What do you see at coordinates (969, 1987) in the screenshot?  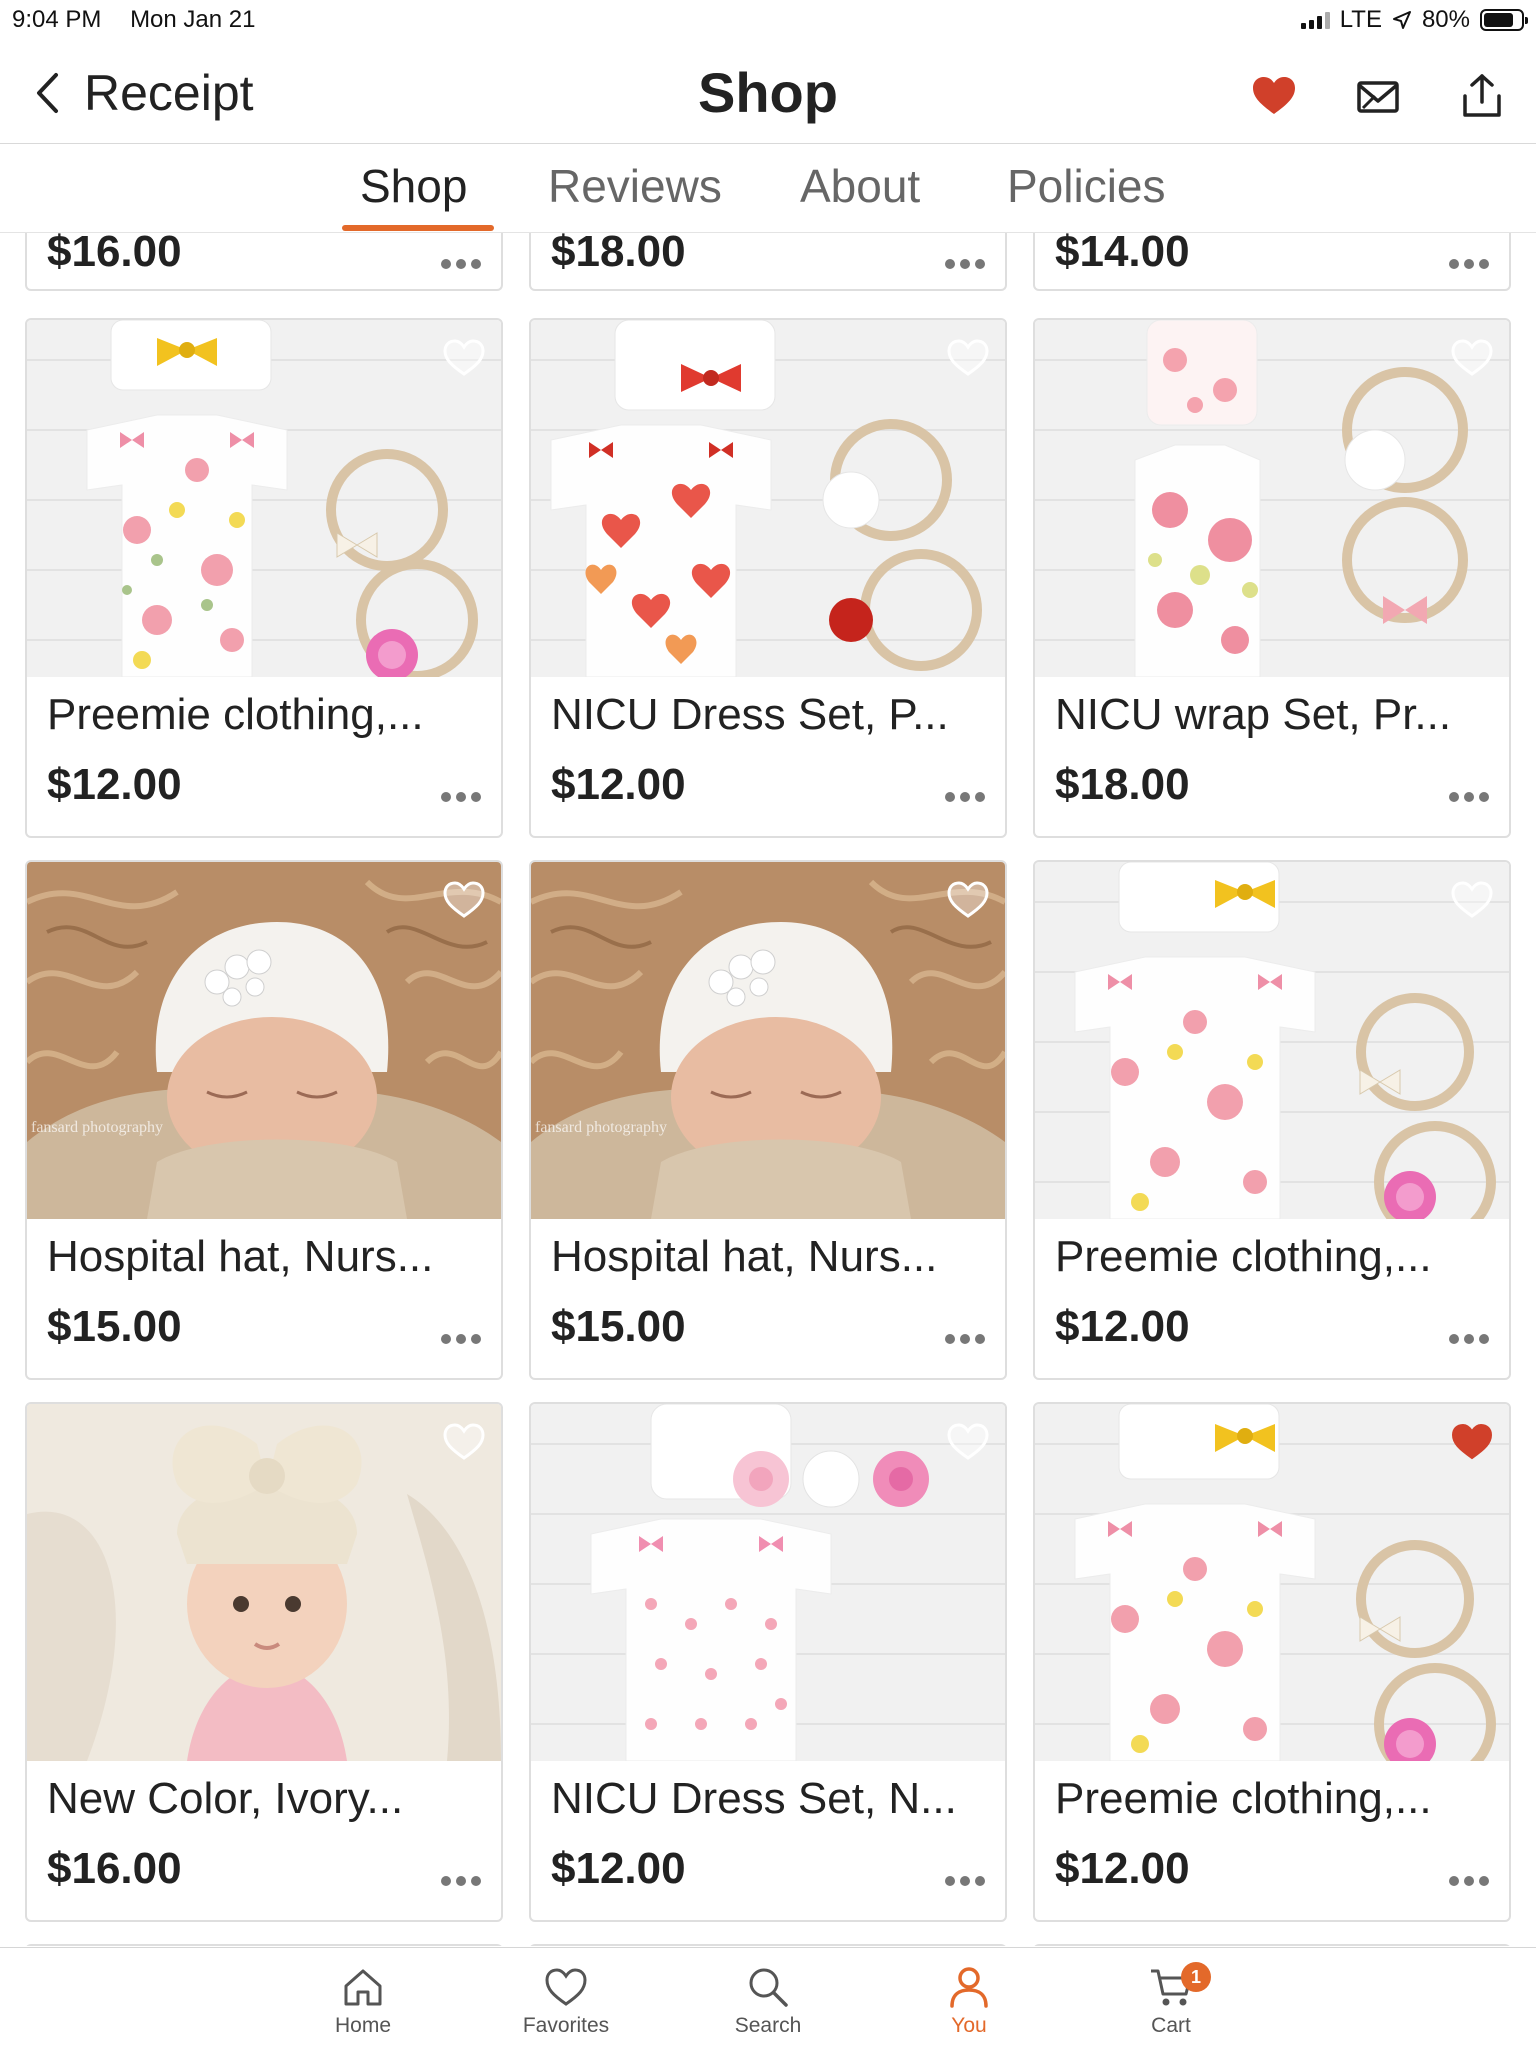 I see `person-icon` at bounding box center [969, 1987].